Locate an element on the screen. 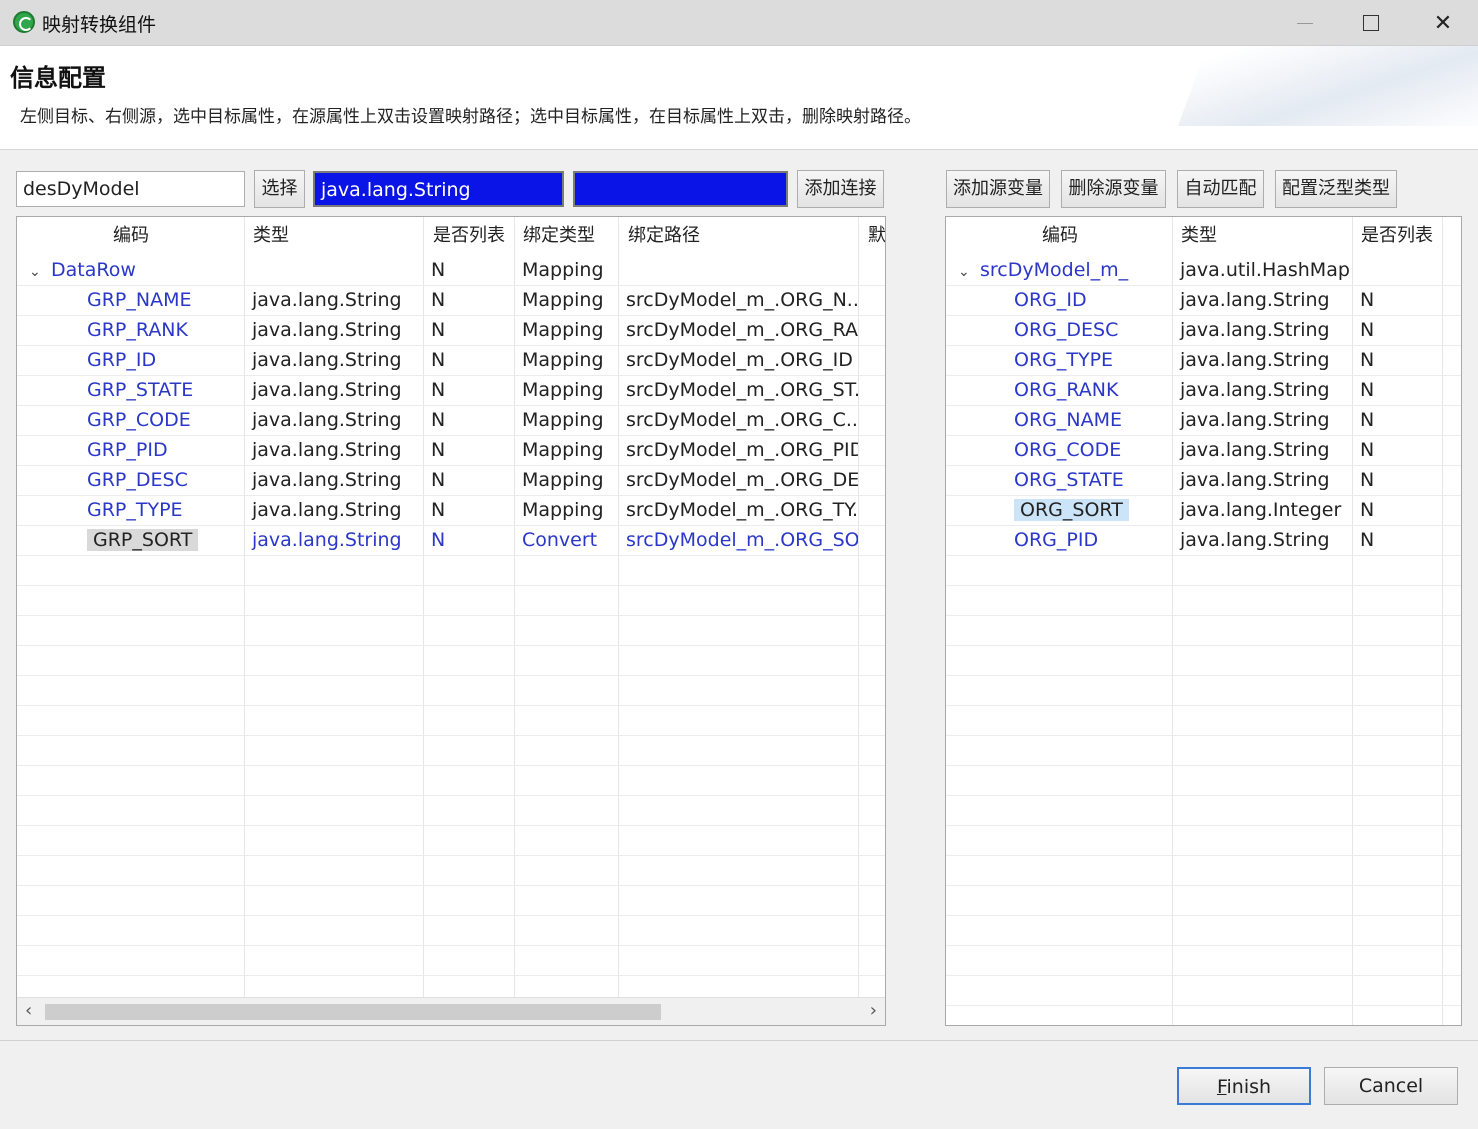 Image resolution: width=1478 pixels, height=1129 pixels. col-header-bind-type: 绑定类型 is located at coordinates (567, 236).